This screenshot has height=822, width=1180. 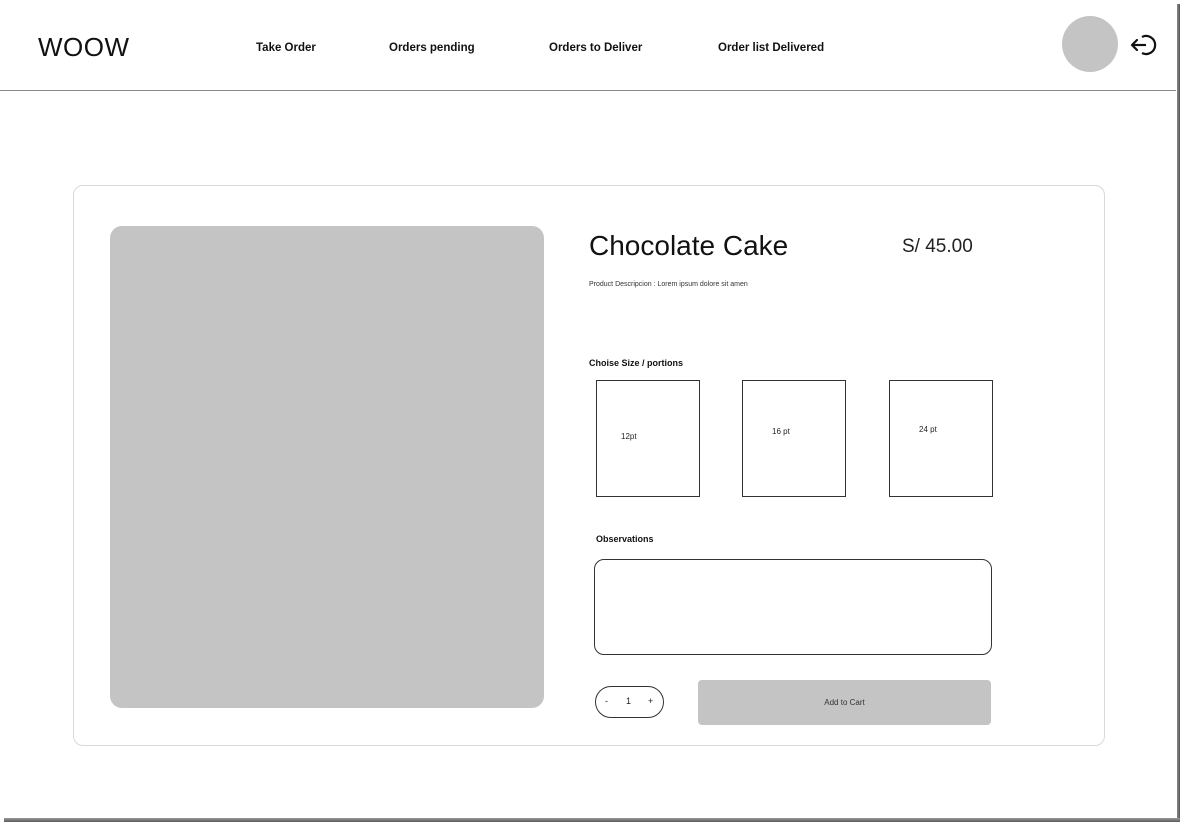 I want to click on quantity-decrement-button: -, so click(x=606, y=701).